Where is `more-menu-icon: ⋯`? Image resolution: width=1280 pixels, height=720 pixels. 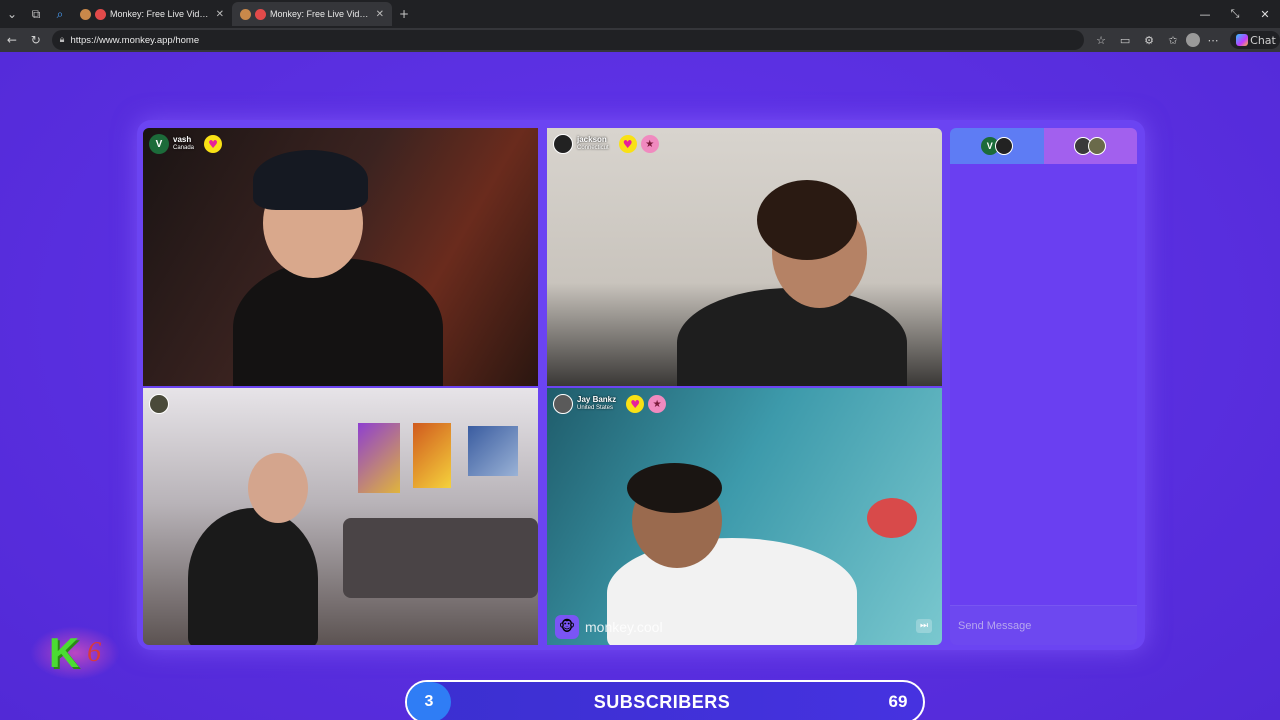
more-menu-icon: ⋯ is located at coordinates (1213, 40).